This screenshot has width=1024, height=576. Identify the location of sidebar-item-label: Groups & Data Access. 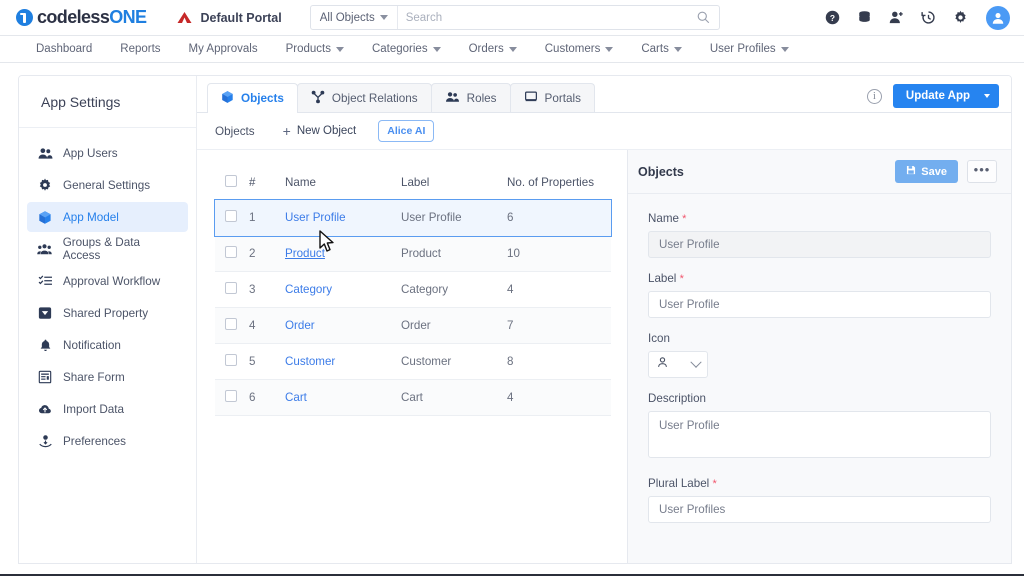
(101, 249).